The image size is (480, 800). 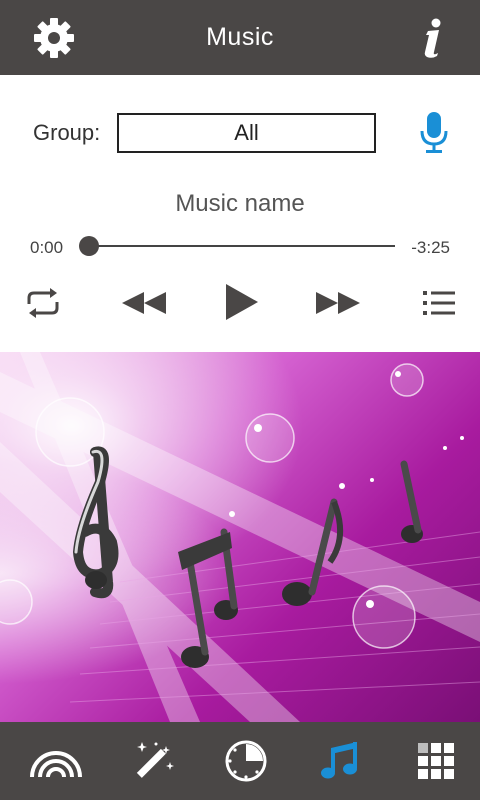 What do you see at coordinates (43, 303) in the screenshot?
I see `repeat-icon` at bounding box center [43, 303].